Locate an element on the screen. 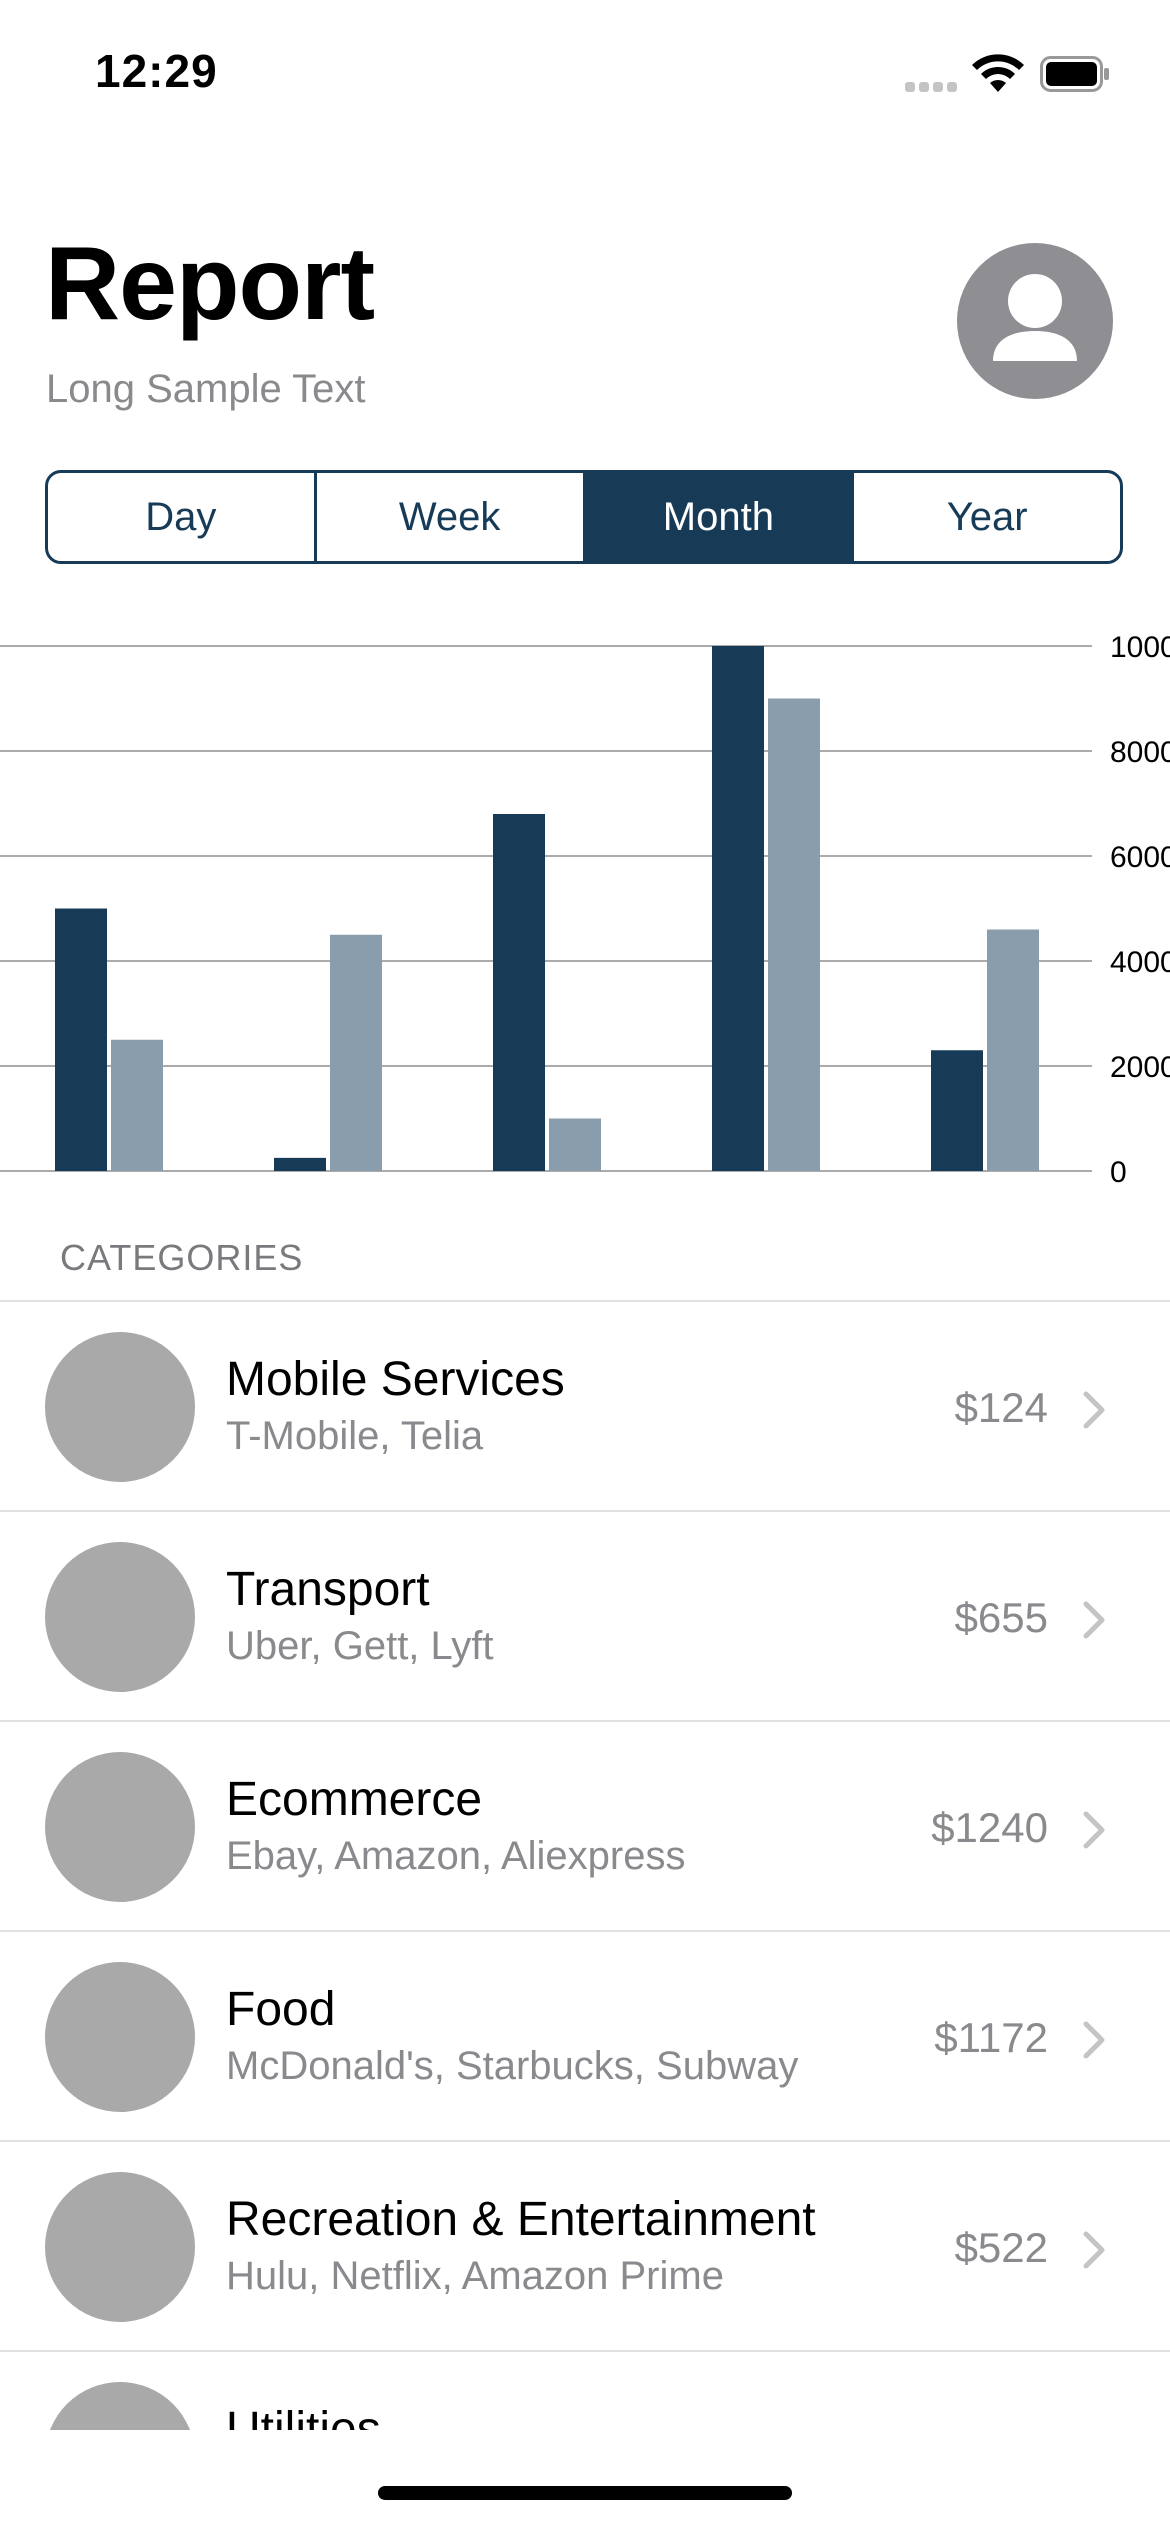 This screenshot has height=2532, width=1170. category-amount: $655 is located at coordinates (1001, 1617).